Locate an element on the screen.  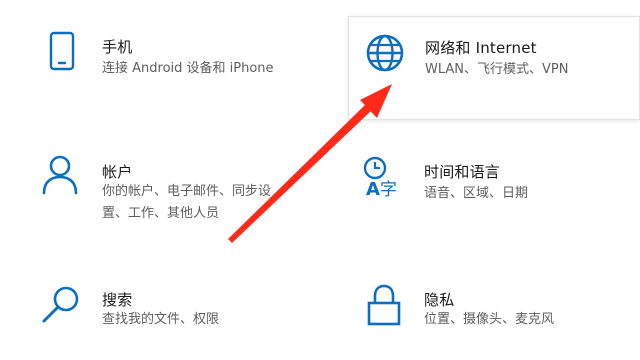
tile-description: WLAN、飞行模式、VPN is located at coordinates (496, 70).